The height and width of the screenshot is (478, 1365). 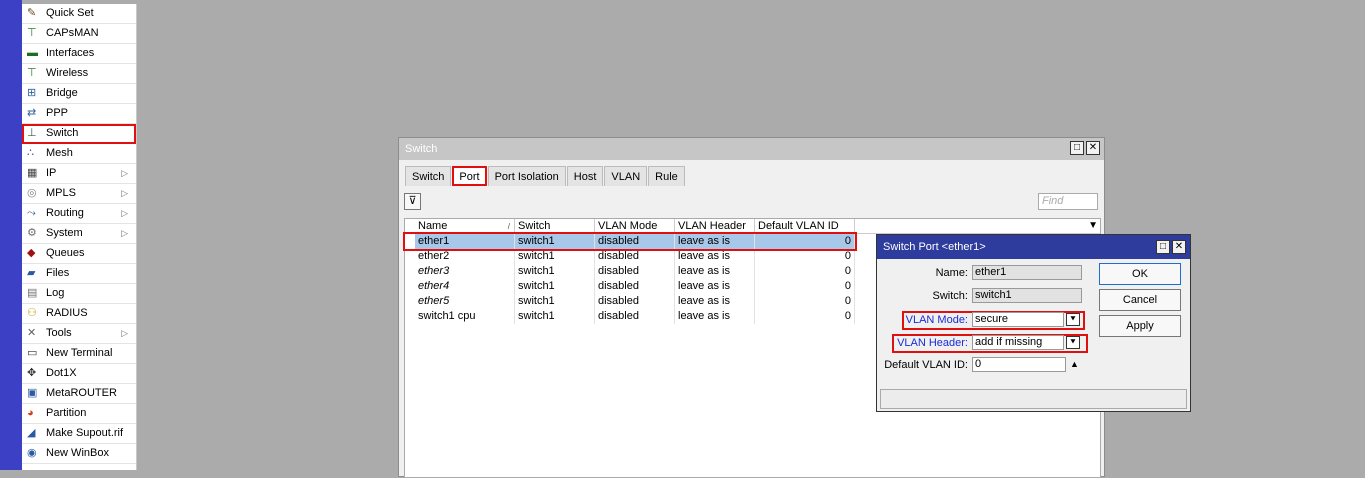 What do you see at coordinates (630, 241) in the screenshot?
I see `row-highlight-box` at bounding box center [630, 241].